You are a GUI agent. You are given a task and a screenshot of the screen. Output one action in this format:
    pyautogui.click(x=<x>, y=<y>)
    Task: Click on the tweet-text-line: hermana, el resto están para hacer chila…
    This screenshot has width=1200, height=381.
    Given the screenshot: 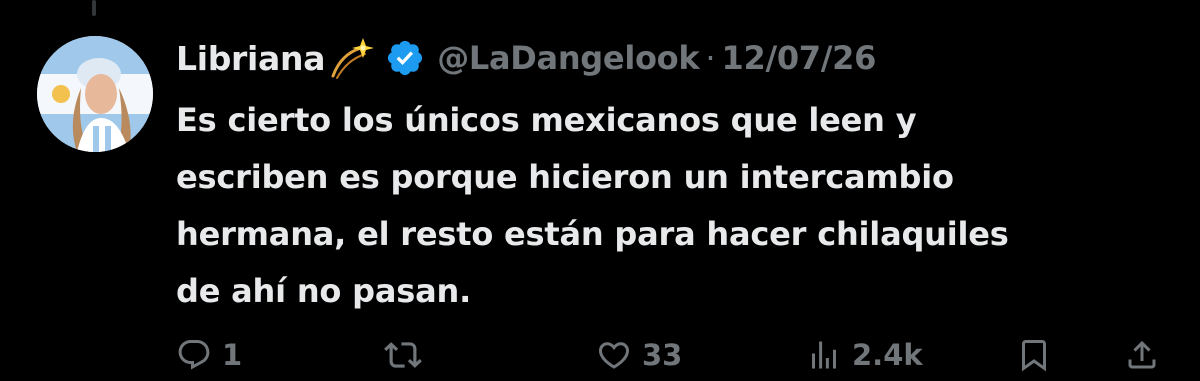 What is the action you would take?
    pyautogui.click(x=592, y=234)
    